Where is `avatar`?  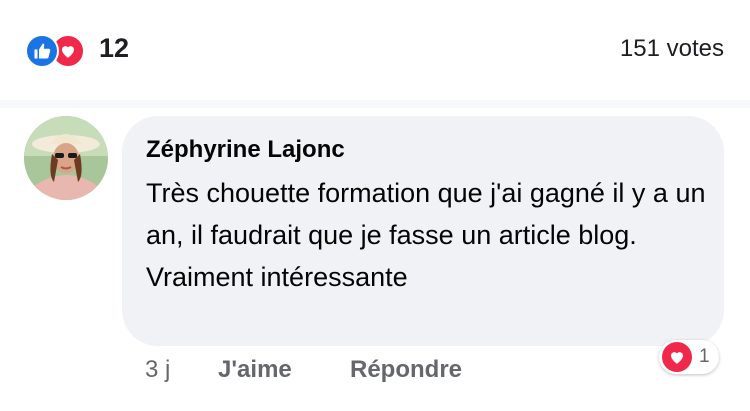
avatar is located at coordinates (66, 158).